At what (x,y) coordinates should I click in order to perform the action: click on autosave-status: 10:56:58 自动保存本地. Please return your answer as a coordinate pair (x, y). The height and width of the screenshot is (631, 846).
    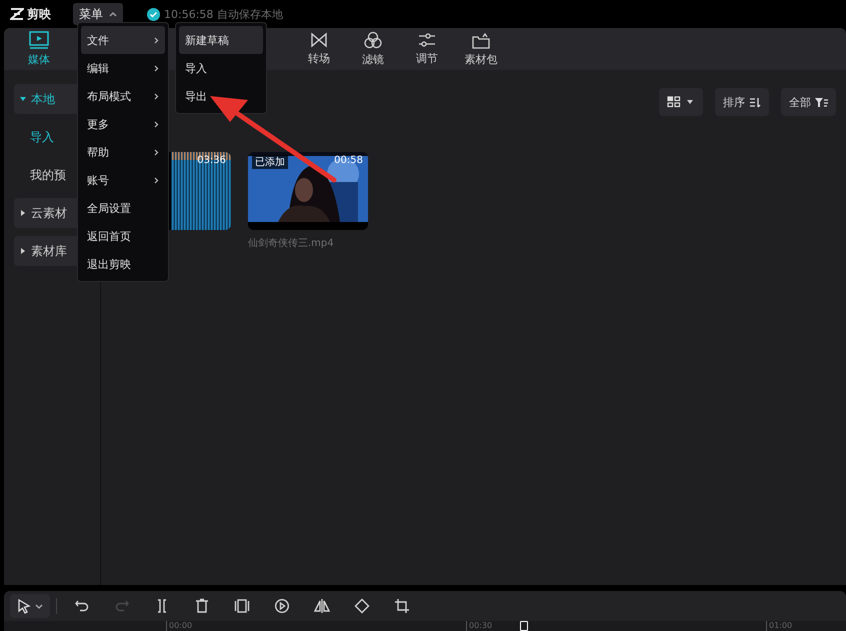
    Looking at the image, I should click on (223, 14).